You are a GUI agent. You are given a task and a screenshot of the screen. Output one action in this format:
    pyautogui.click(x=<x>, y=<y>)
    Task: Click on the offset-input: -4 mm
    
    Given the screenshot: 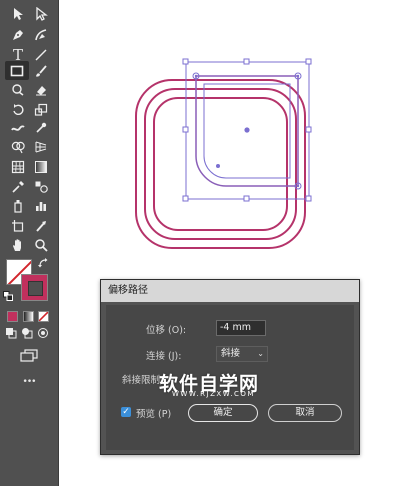 What is the action you would take?
    pyautogui.click(x=241, y=328)
    